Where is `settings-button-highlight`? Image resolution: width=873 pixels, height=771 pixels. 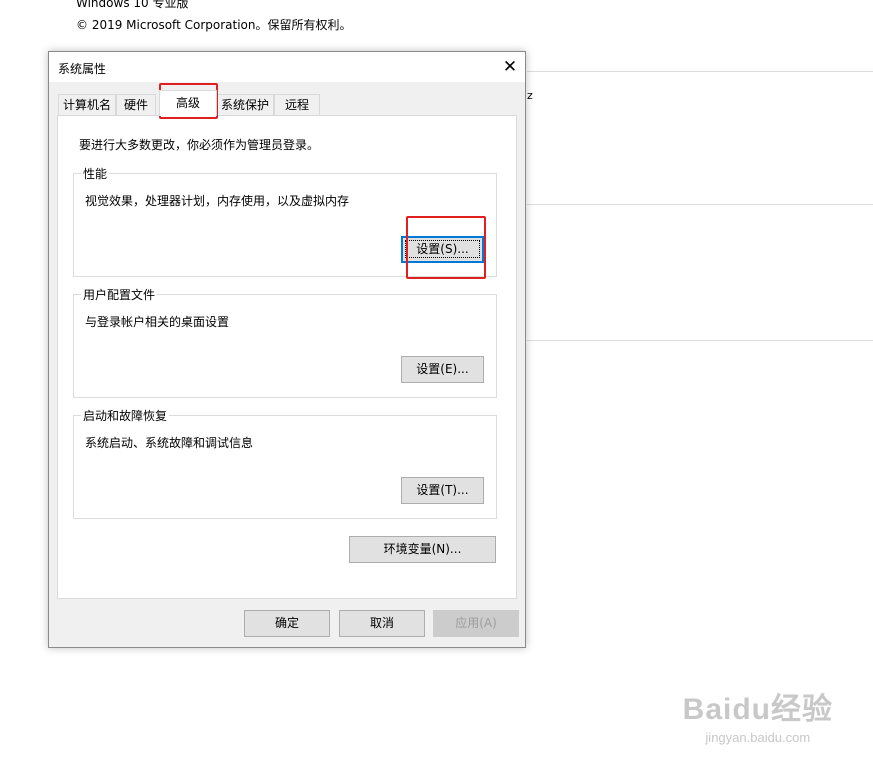
settings-button-highlight is located at coordinates (446, 247).